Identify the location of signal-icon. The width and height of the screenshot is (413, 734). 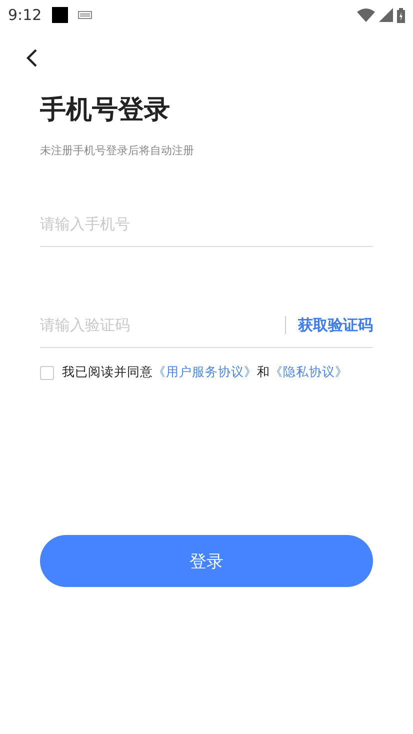
(386, 15).